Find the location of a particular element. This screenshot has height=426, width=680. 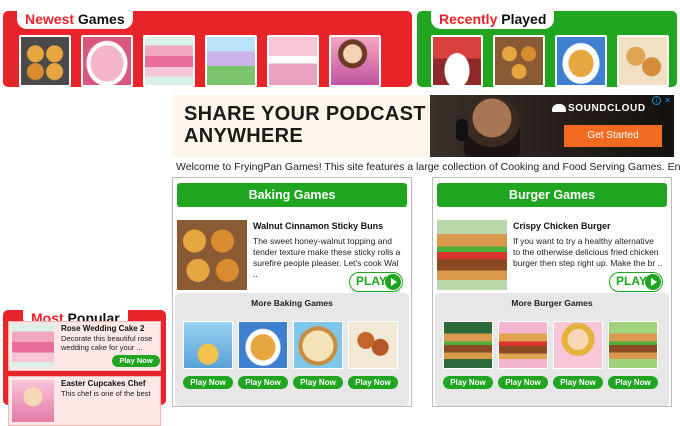

baking-play-button: PLAY is located at coordinates (376, 282).